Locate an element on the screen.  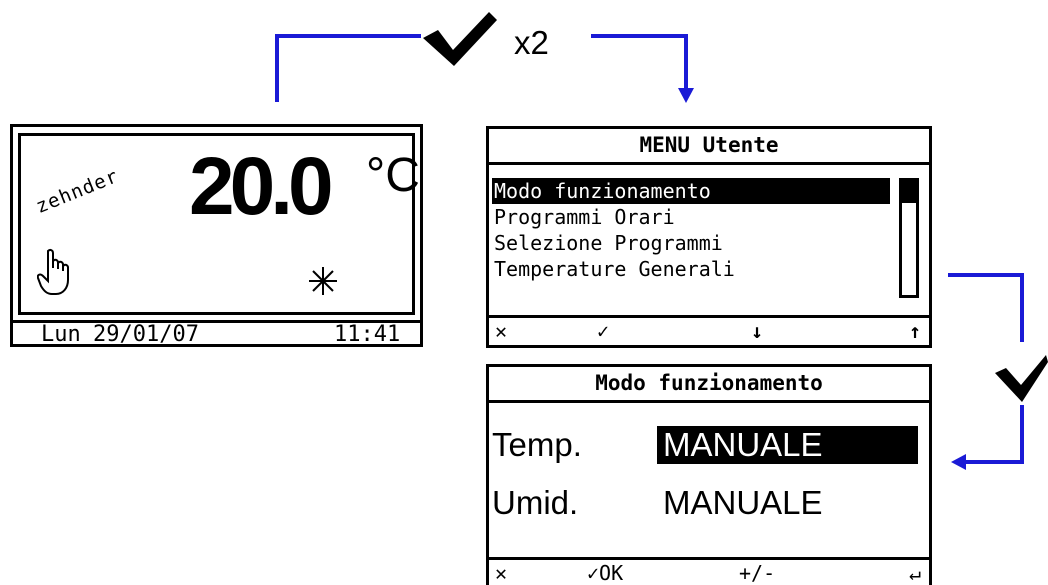
umid-label: Umid. is located at coordinates (535, 502).